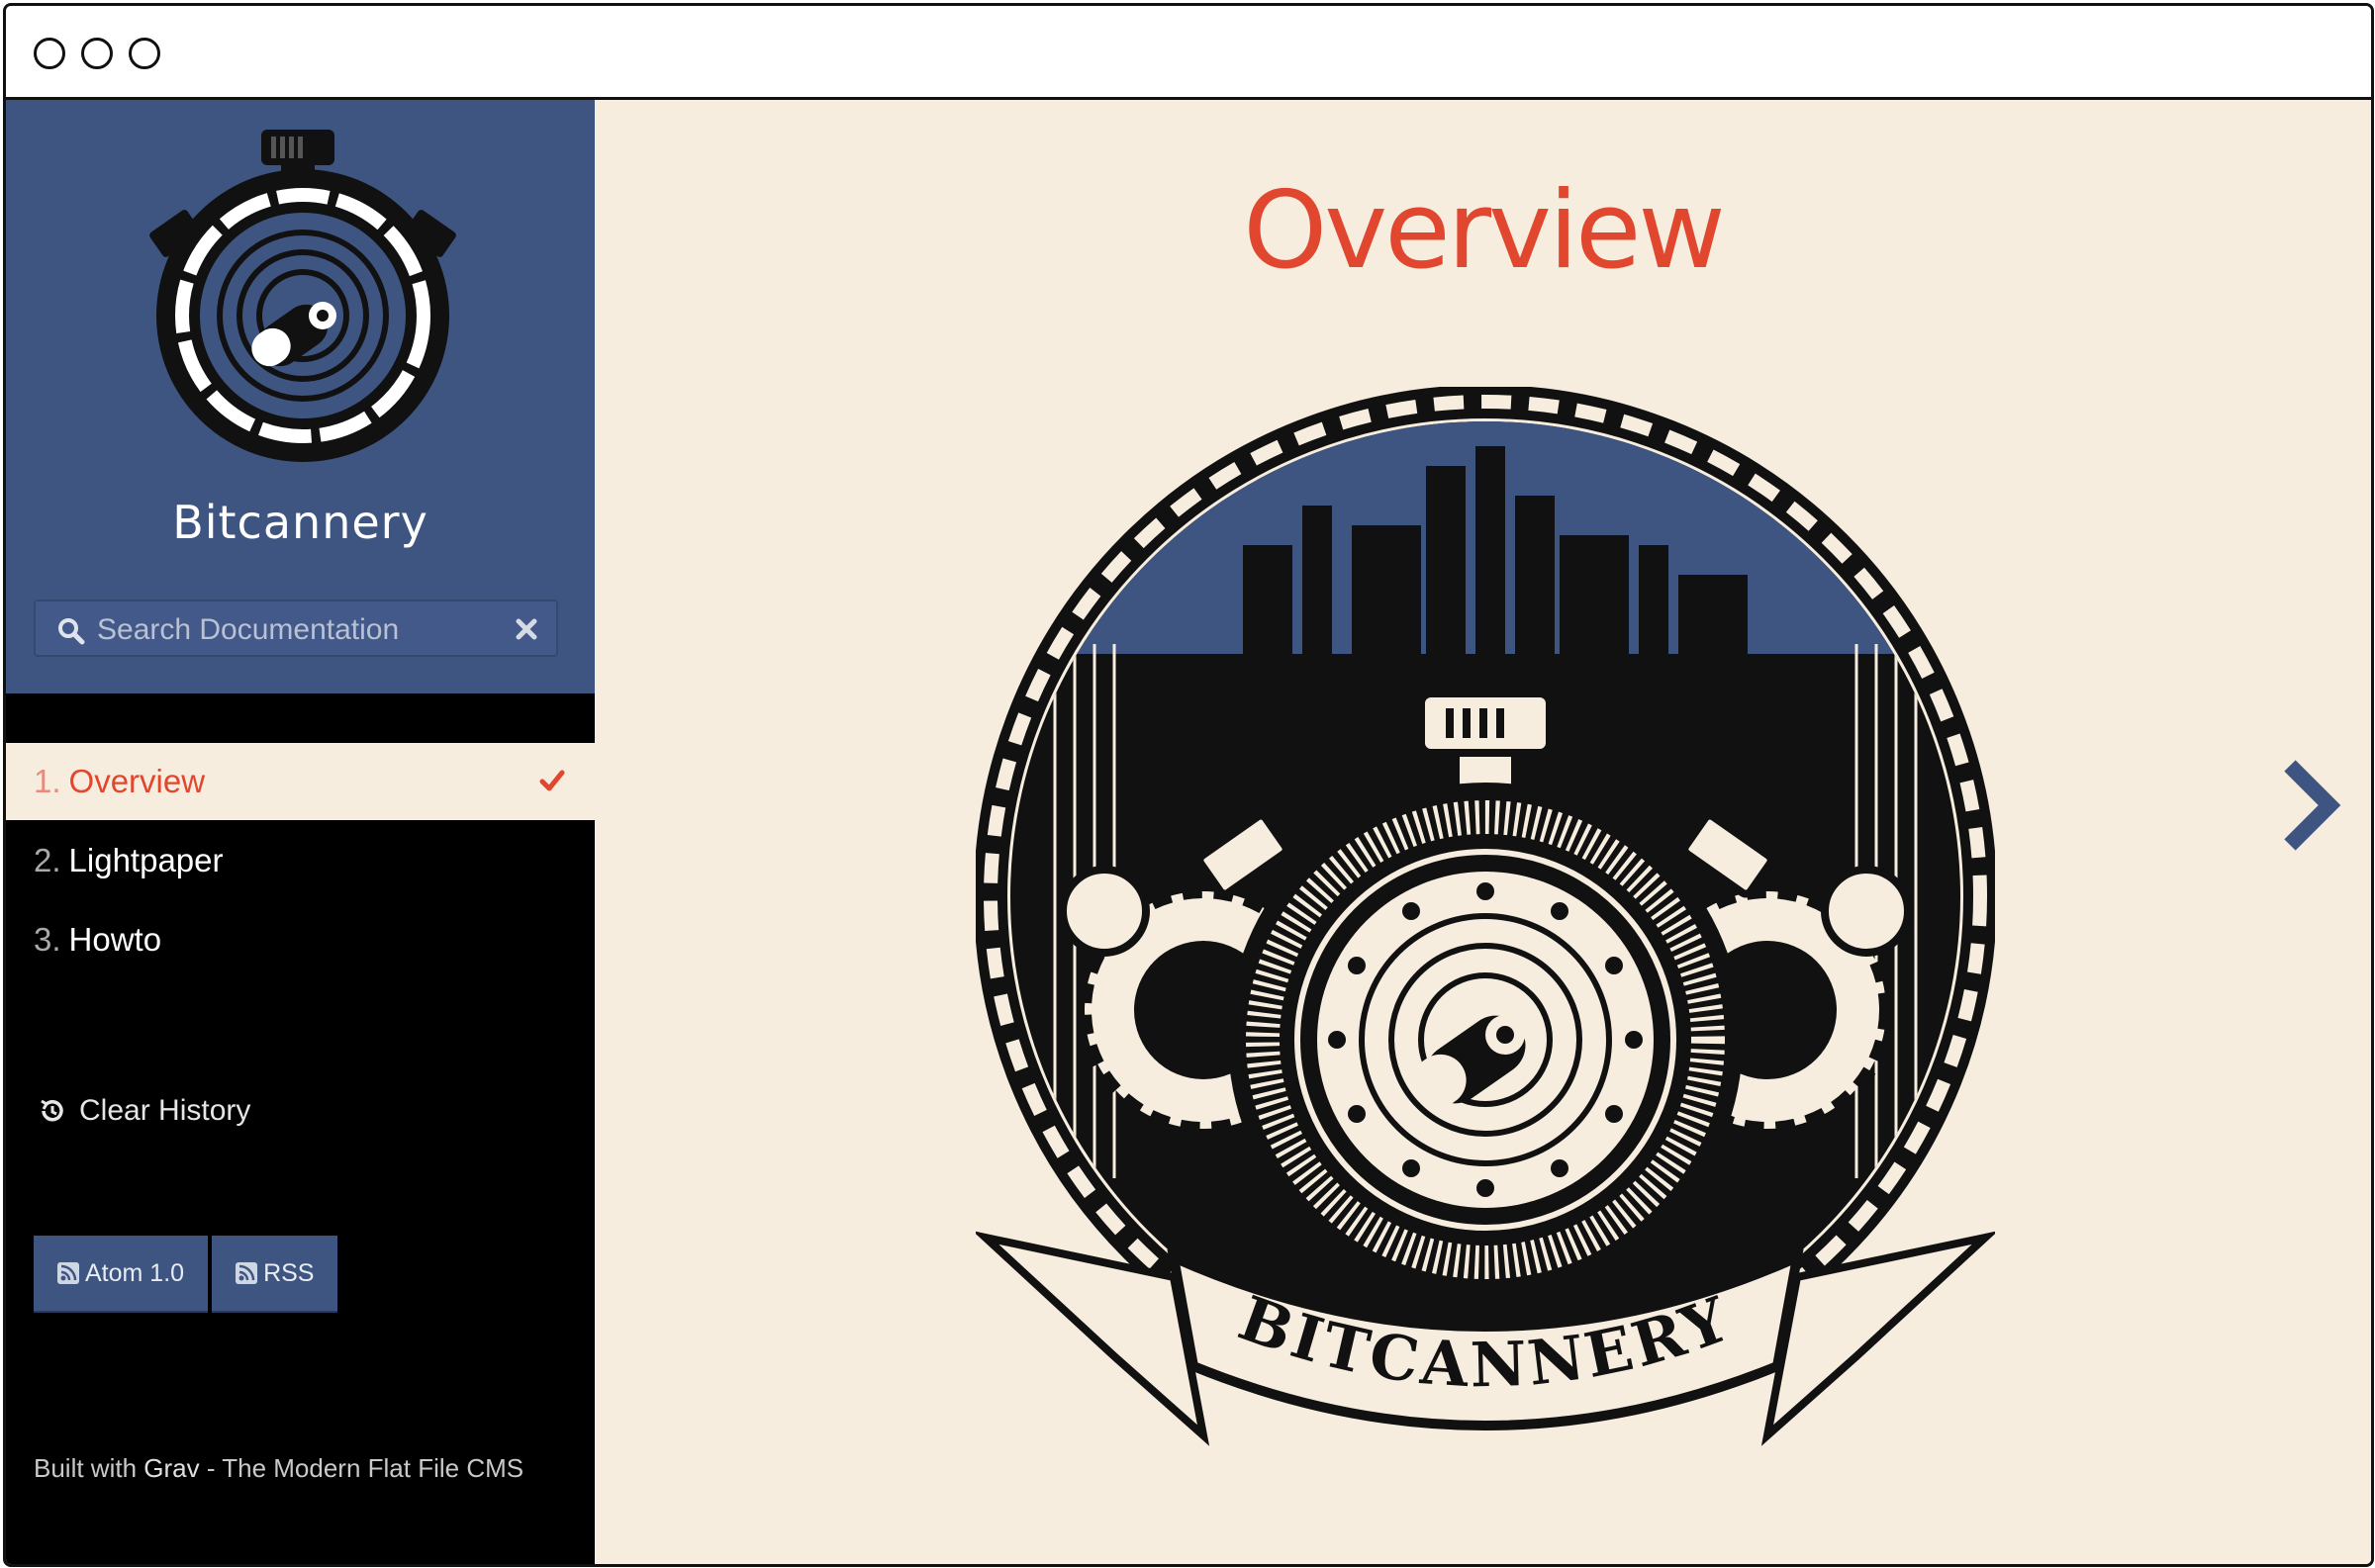  What do you see at coordinates (2309, 805) in the screenshot?
I see `chevron-right-icon` at bounding box center [2309, 805].